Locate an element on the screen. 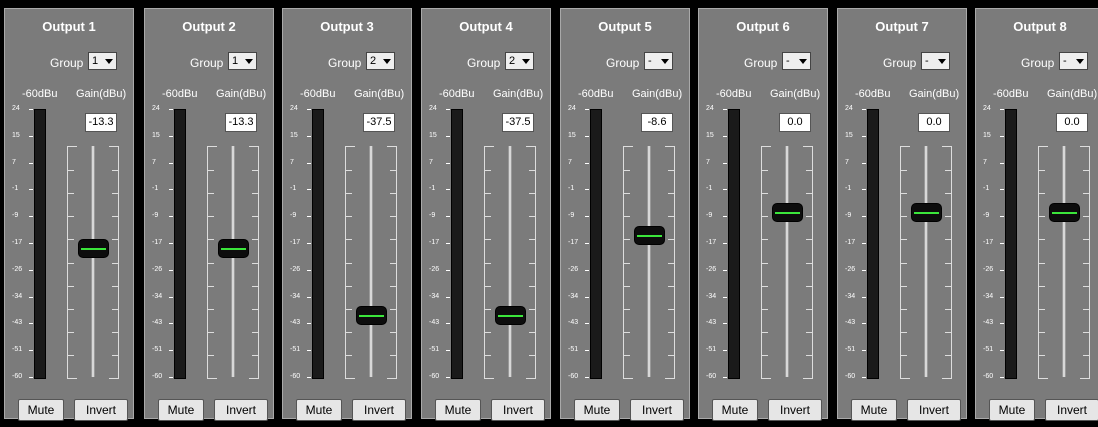 The image size is (1098, 427). output-title: Output 4 is located at coordinates (486, 26).